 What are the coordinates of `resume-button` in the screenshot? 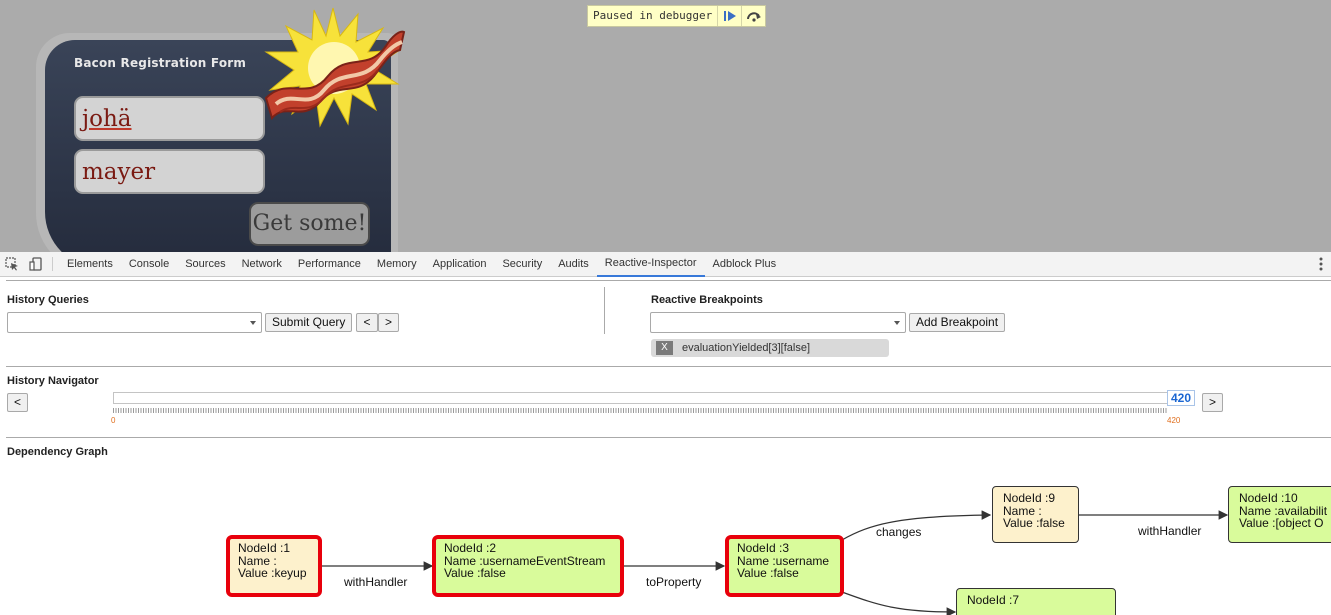 It's located at (729, 16).